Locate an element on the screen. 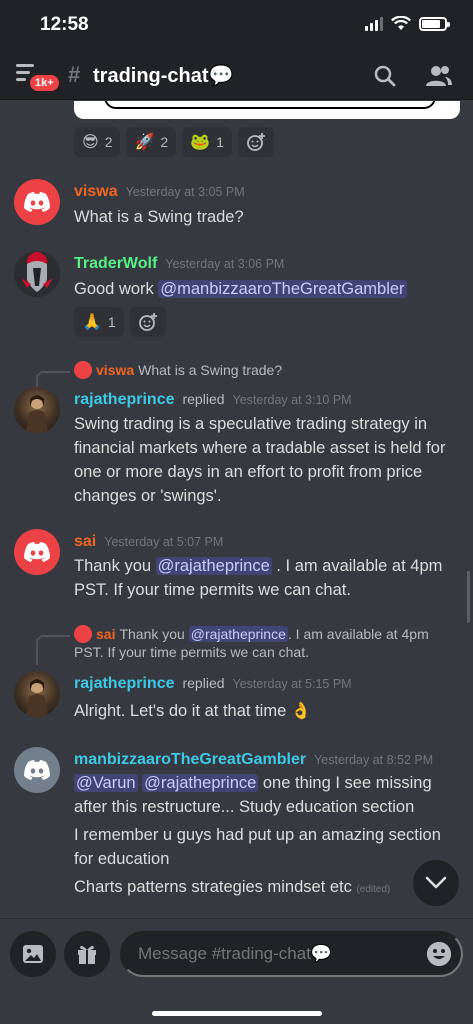  message-composer is located at coordinates (236, 971).